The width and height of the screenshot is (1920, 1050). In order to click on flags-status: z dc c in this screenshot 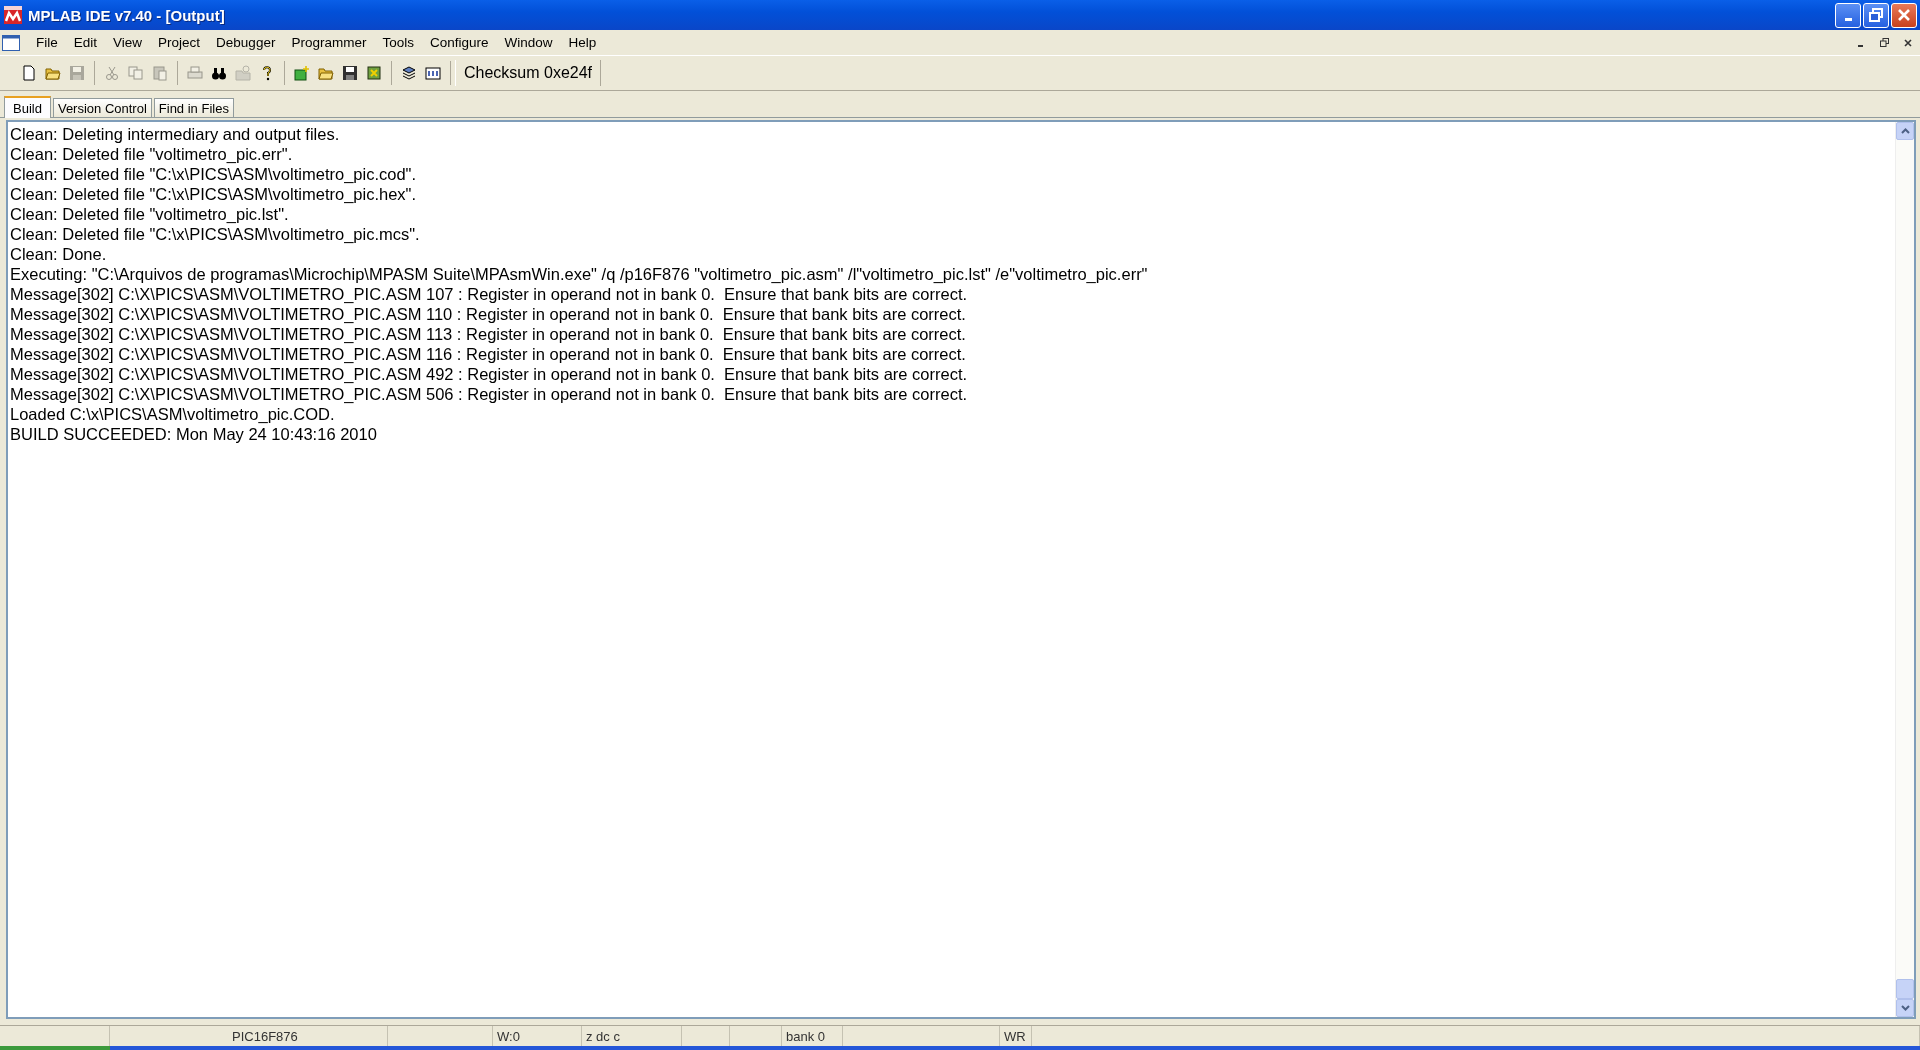, I will do `click(603, 1036)`.